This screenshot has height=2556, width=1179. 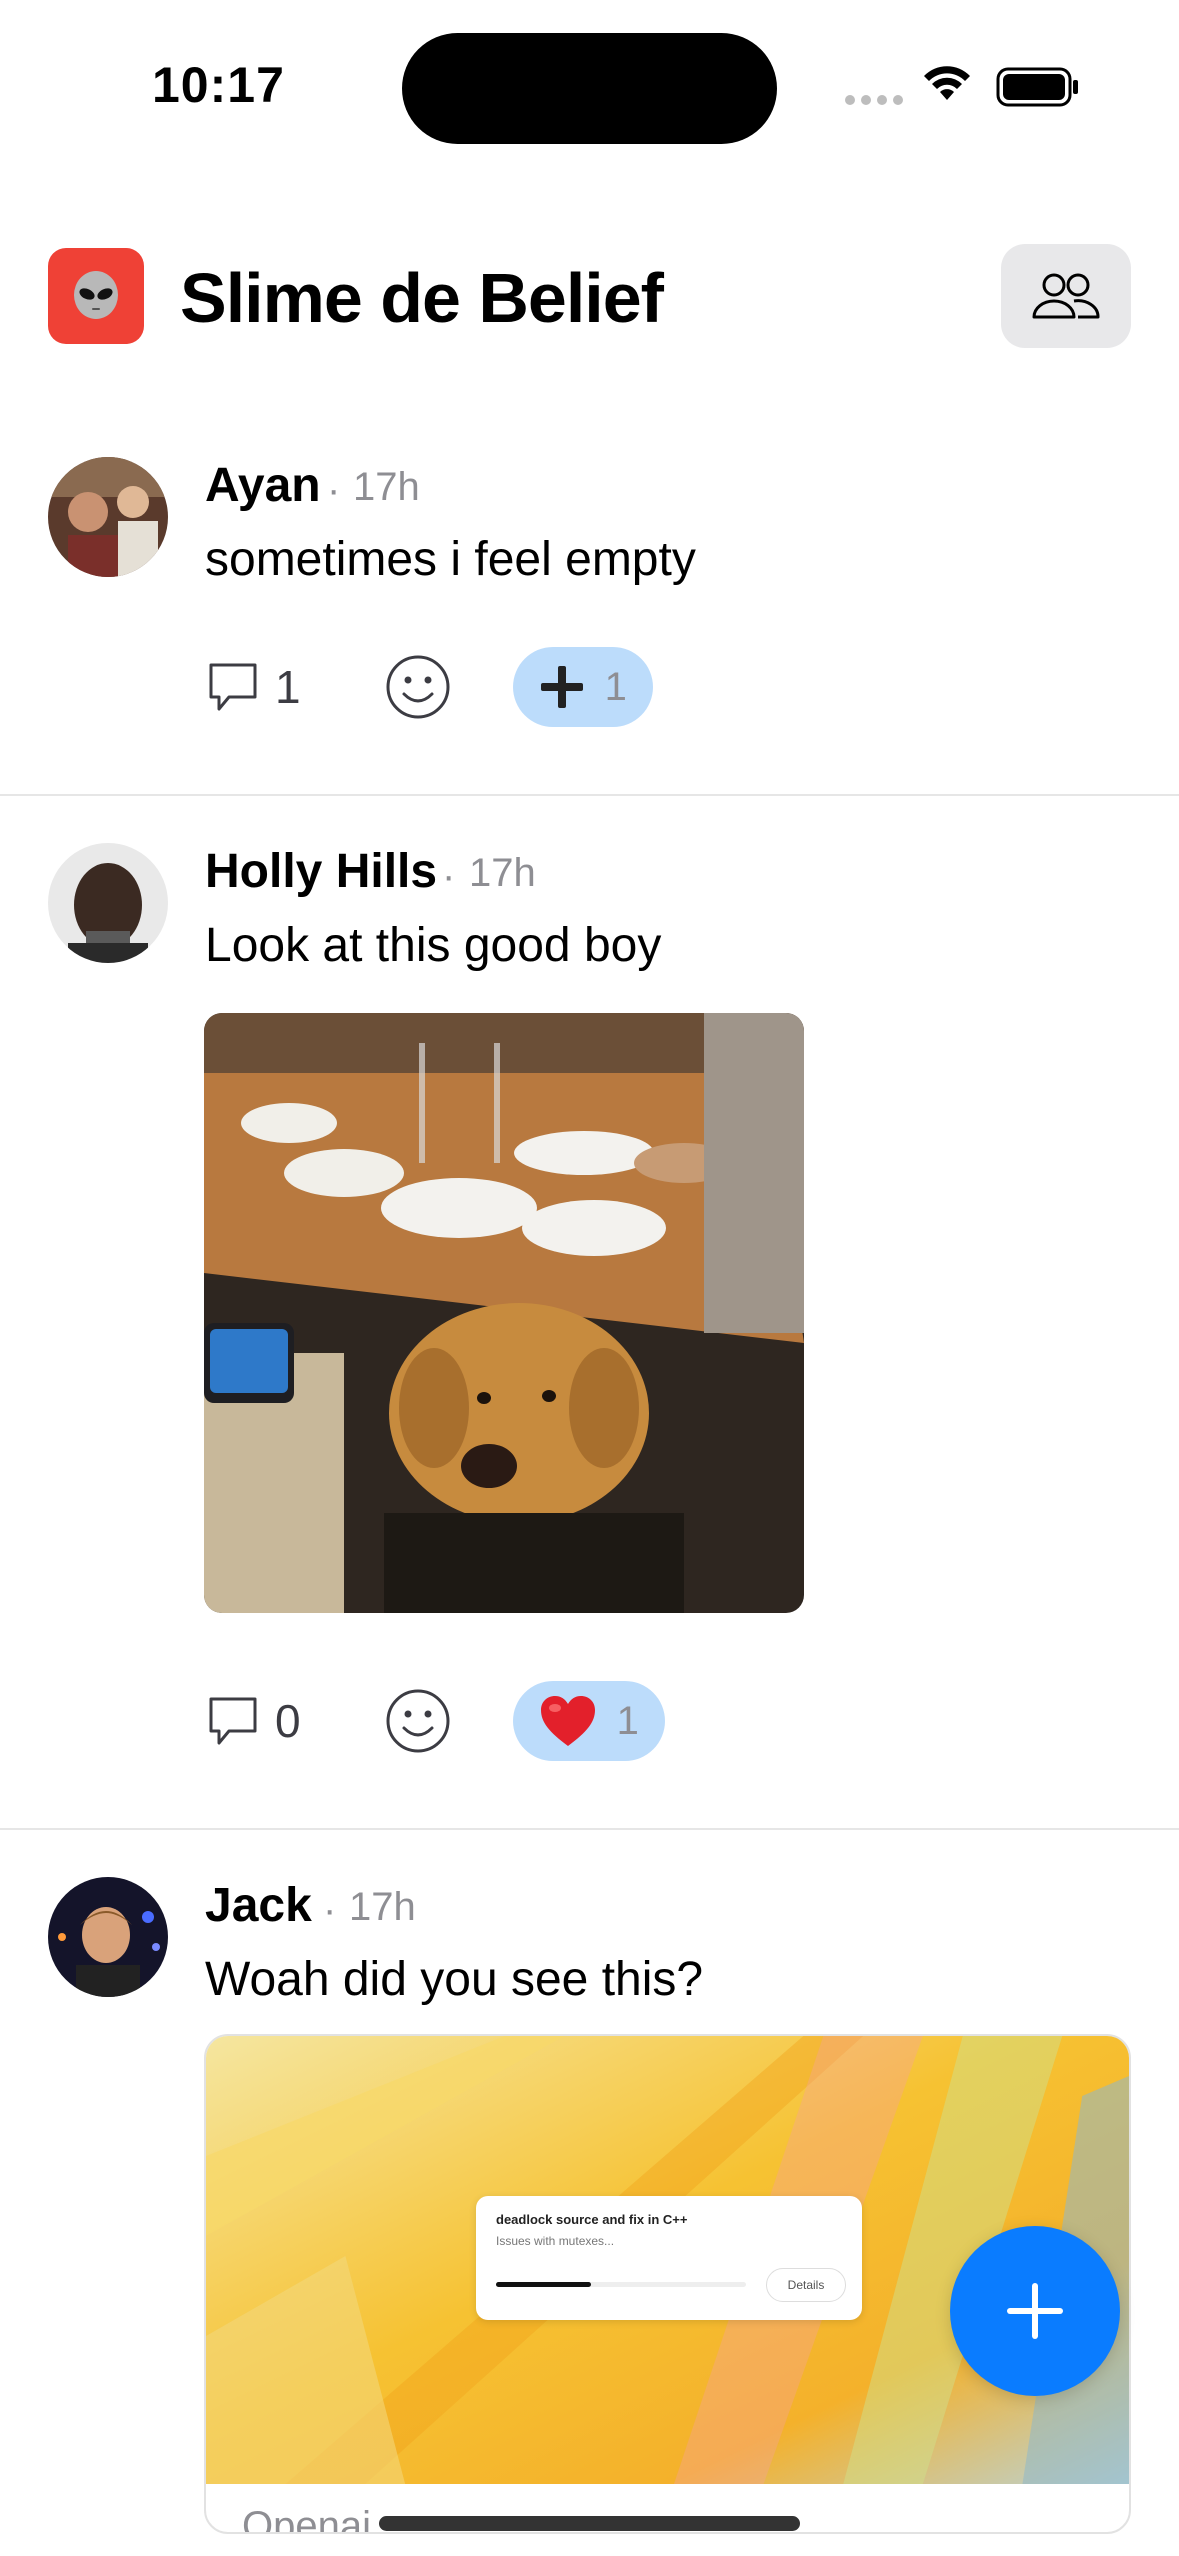 I want to click on status-time: 10:17, so click(x=218, y=85).